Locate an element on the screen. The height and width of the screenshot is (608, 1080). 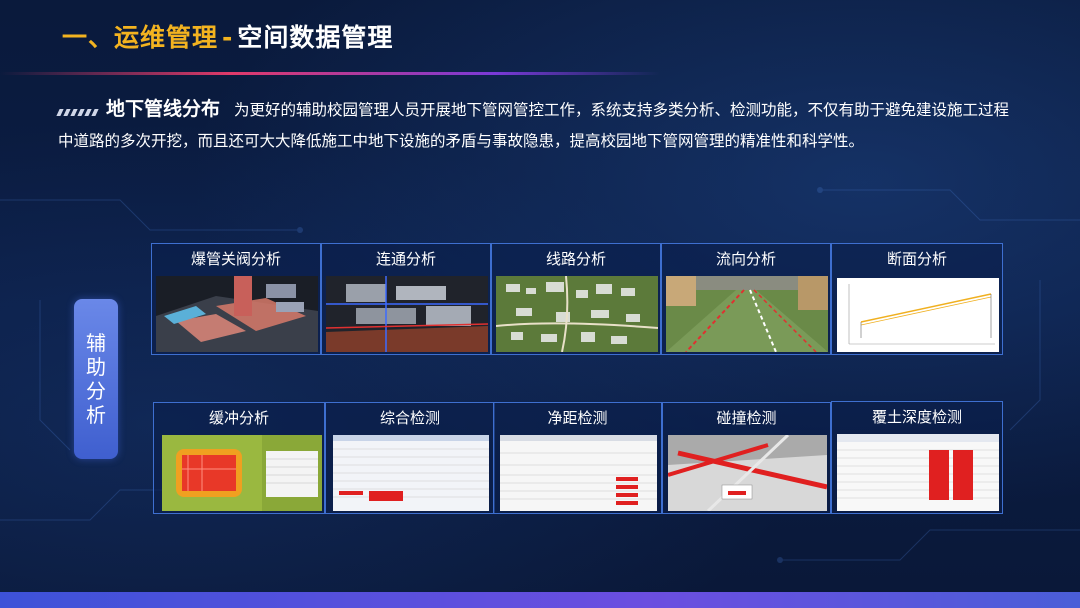
title-underline is located at coordinates (330, 73).